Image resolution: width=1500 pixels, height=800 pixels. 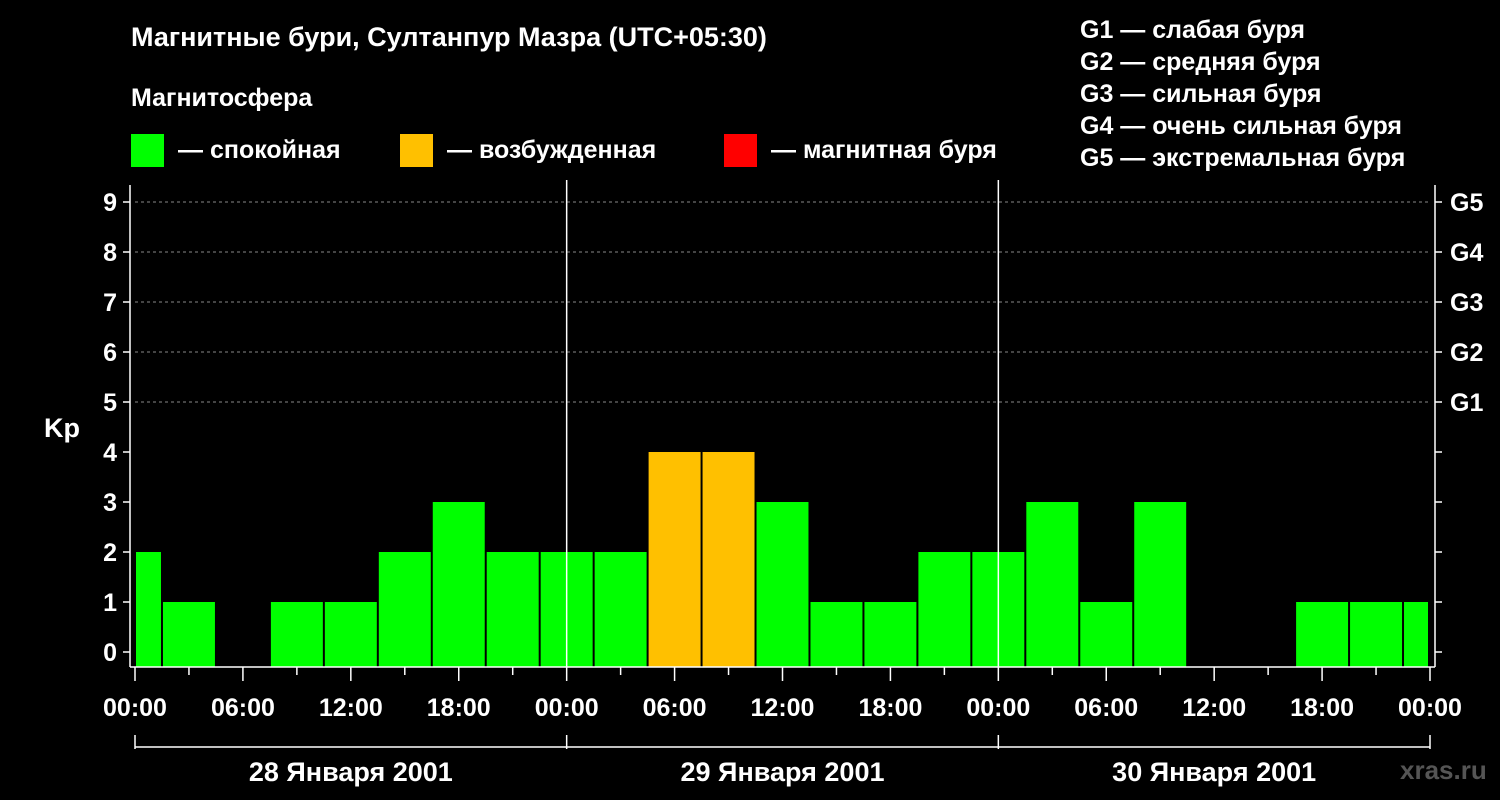 I want to click on watermark: xras.ru, so click(x=1443, y=770).